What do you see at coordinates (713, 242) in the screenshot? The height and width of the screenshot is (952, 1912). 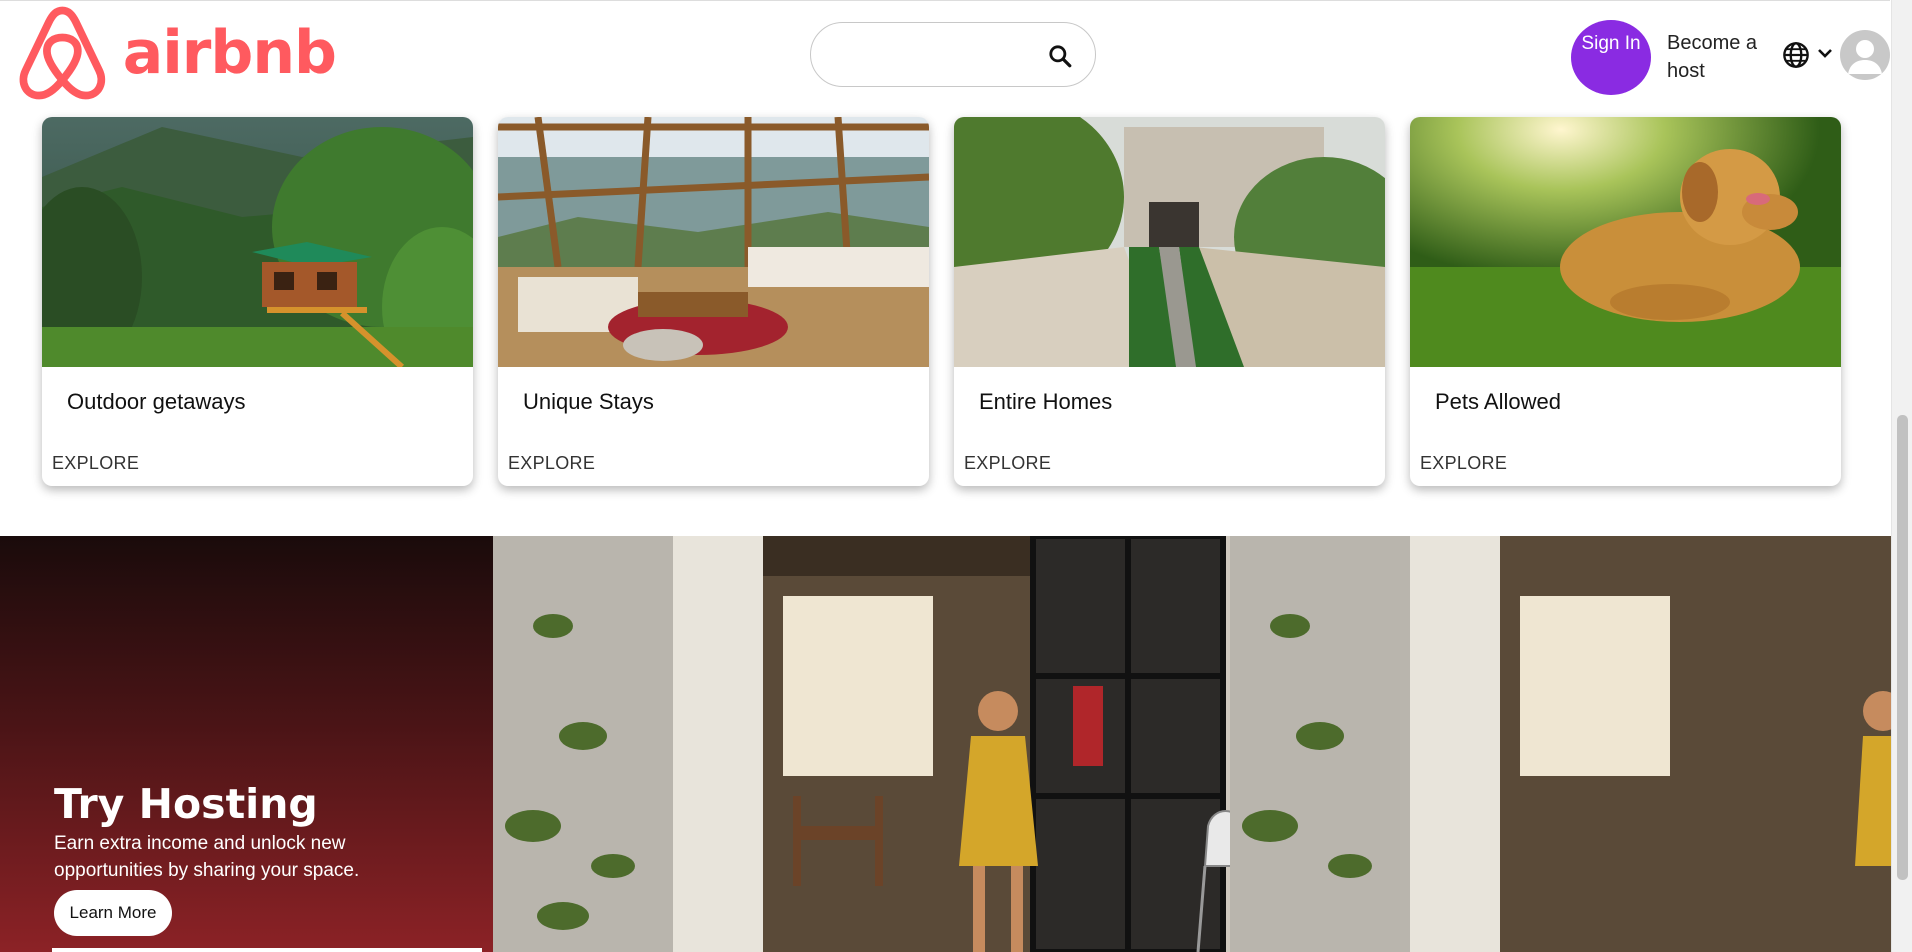 I see `category-image-glass-lounge` at bounding box center [713, 242].